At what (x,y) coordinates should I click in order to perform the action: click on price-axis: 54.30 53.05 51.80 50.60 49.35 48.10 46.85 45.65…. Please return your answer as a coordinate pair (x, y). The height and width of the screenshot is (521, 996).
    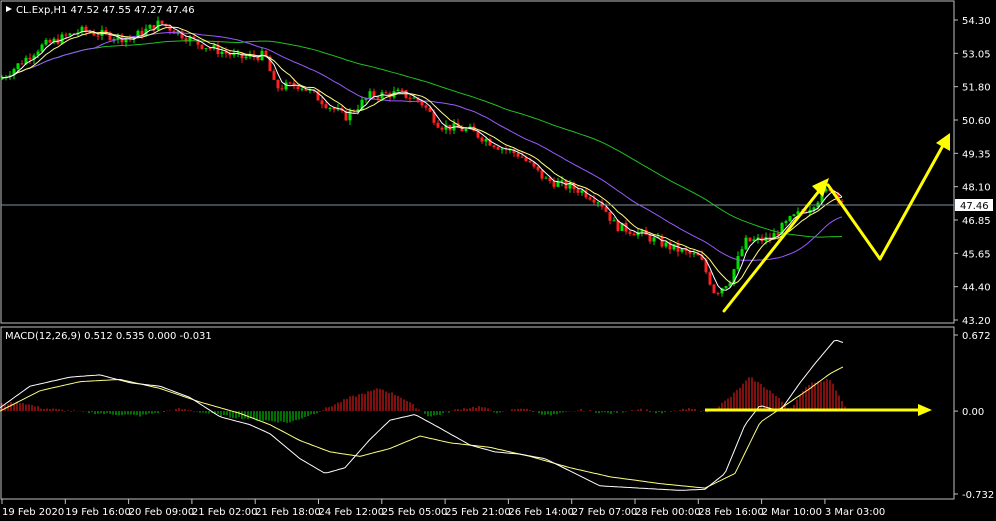
    Looking at the image, I should click on (972, 171).